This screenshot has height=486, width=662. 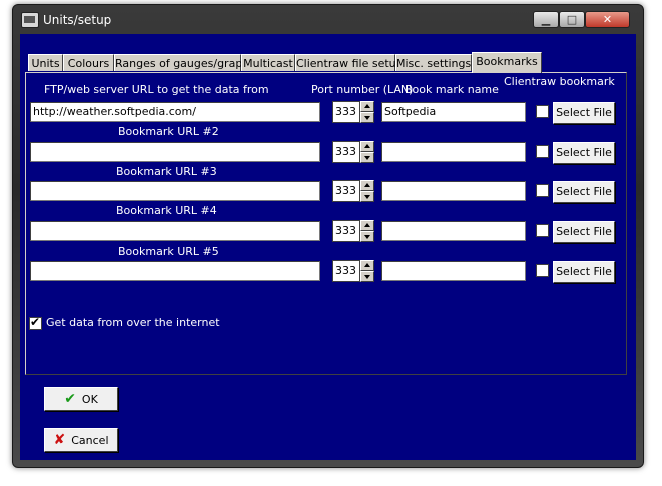 I want to click on title-bar: Units/setup ▁ □ ✕, so click(x=328, y=20).